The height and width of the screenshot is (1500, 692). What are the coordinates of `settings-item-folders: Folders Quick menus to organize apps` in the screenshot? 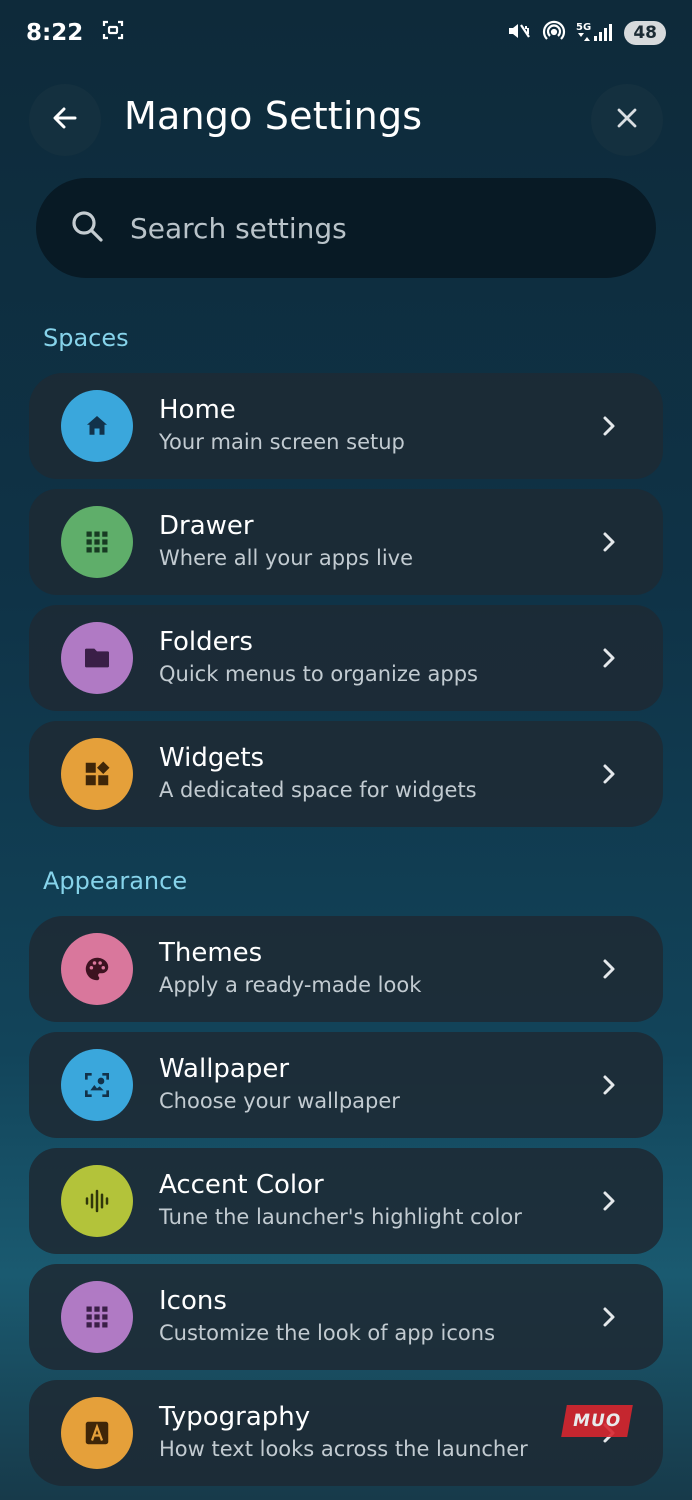 It's located at (346, 658).